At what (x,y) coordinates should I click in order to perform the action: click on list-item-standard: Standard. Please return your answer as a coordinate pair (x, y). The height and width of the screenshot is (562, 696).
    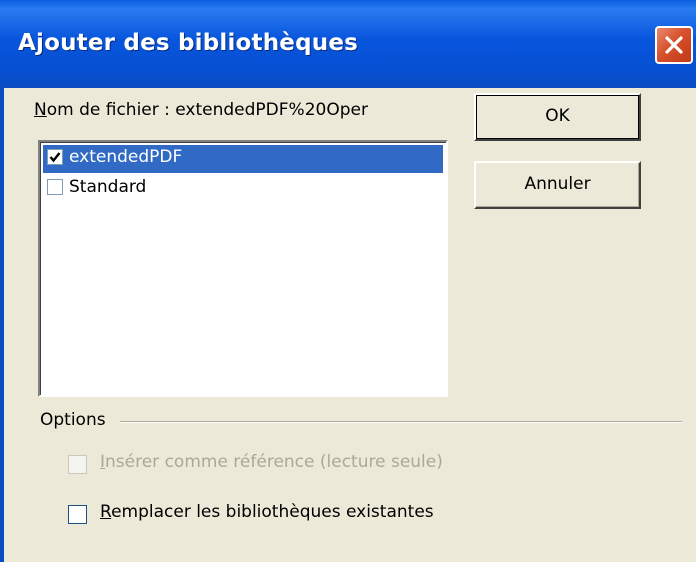
    Looking at the image, I should click on (243, 189).